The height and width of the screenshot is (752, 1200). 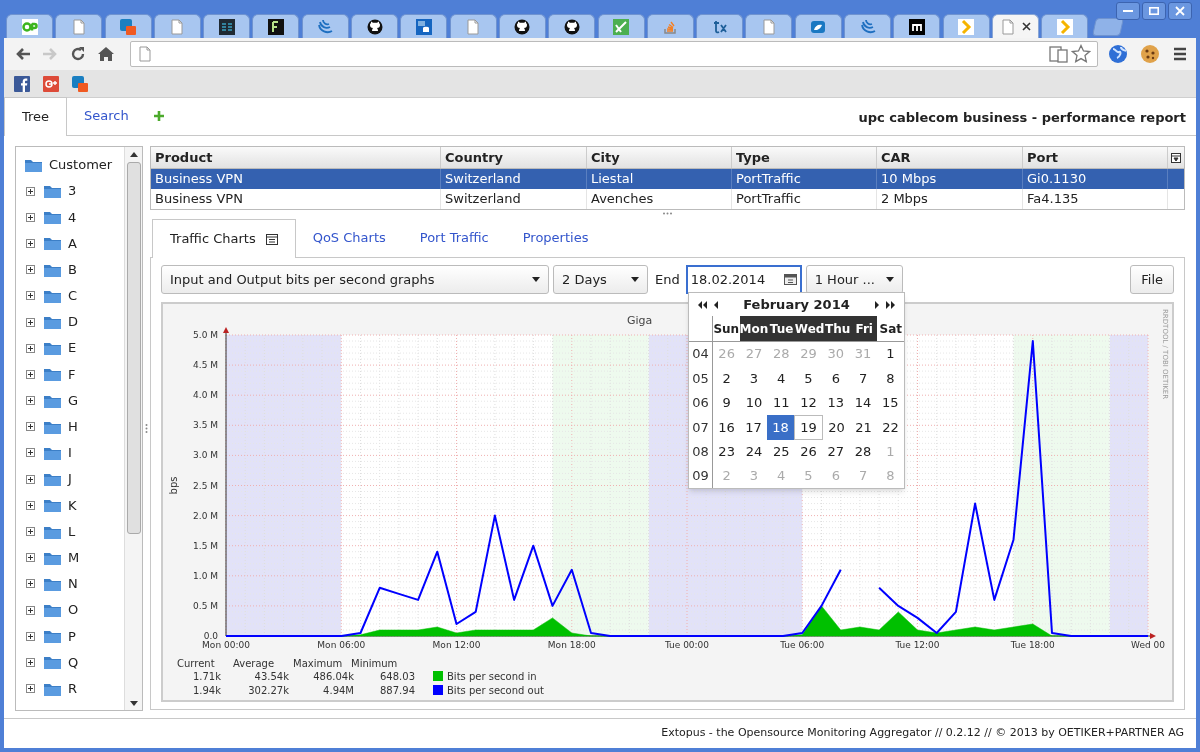 What do you see at coordinates (60, 427) in the screenshot?
I see `folder-node: H` at bounding box center [60, 427].